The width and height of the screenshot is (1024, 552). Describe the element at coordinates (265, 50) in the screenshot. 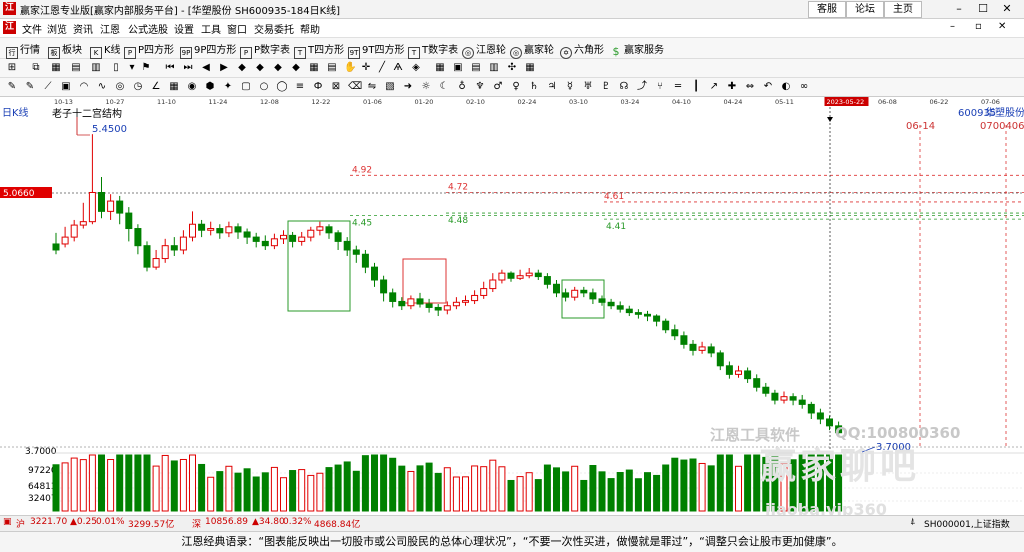

I see `toolbar-p-table: P P数字表` at that location.